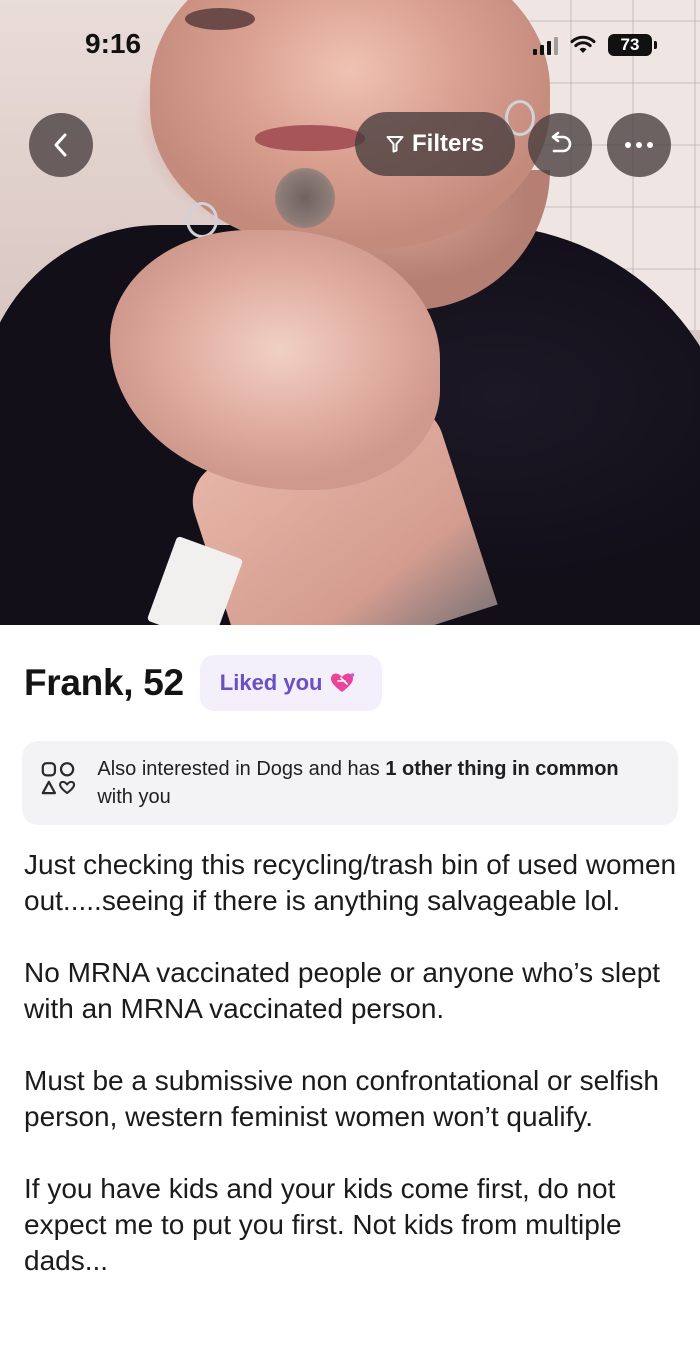  What do you see at coordinates (113, 43) in the screenshot?
I see `status-time: 9:16` at bounding box center [113, 43].